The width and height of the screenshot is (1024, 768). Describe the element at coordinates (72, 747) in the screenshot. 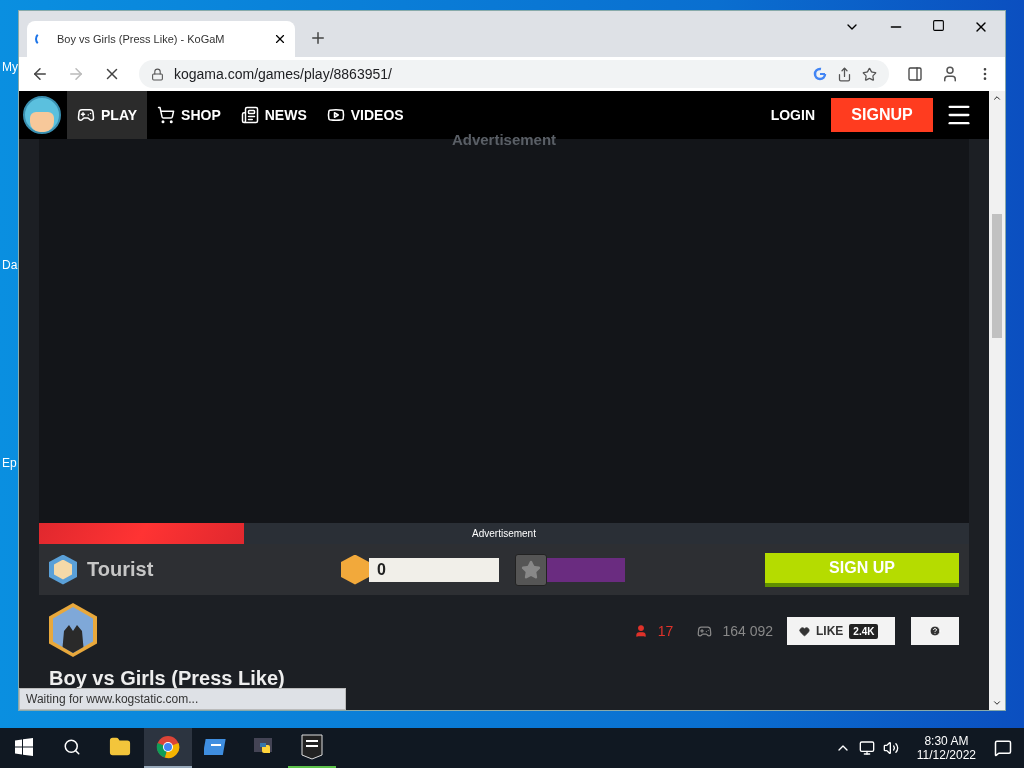

I see `search-icon` at that location.